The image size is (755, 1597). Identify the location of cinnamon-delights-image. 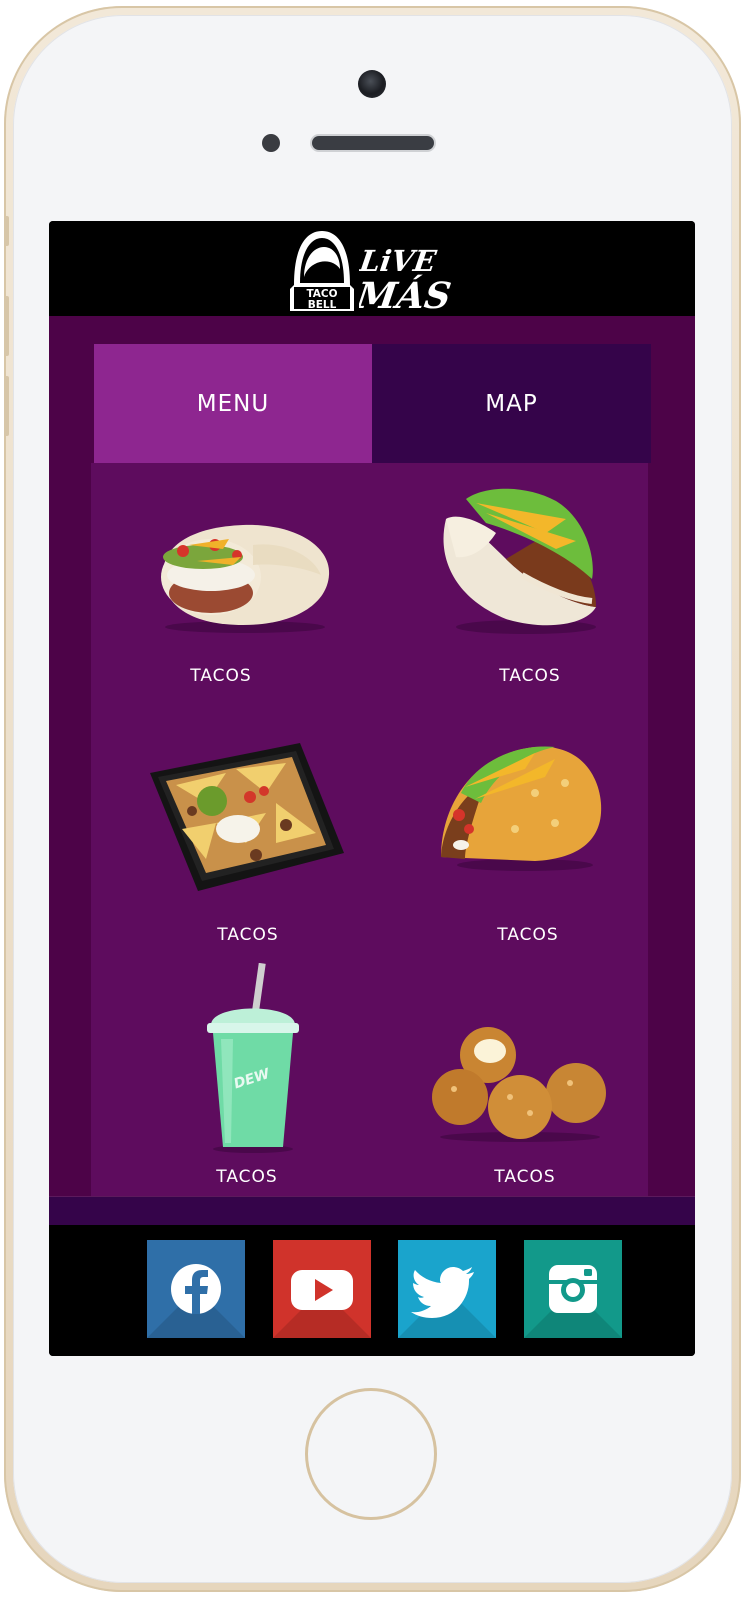
(519, 1084).